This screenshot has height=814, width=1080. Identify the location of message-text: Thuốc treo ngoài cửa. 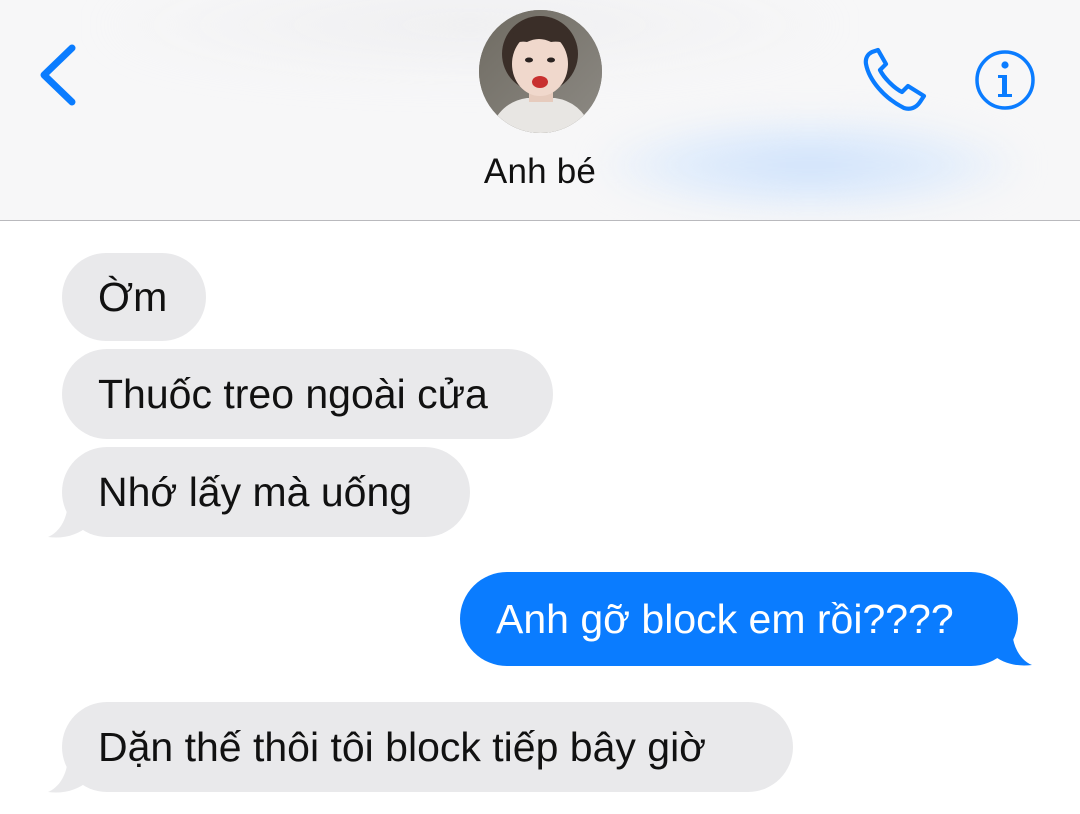
(293, 393).